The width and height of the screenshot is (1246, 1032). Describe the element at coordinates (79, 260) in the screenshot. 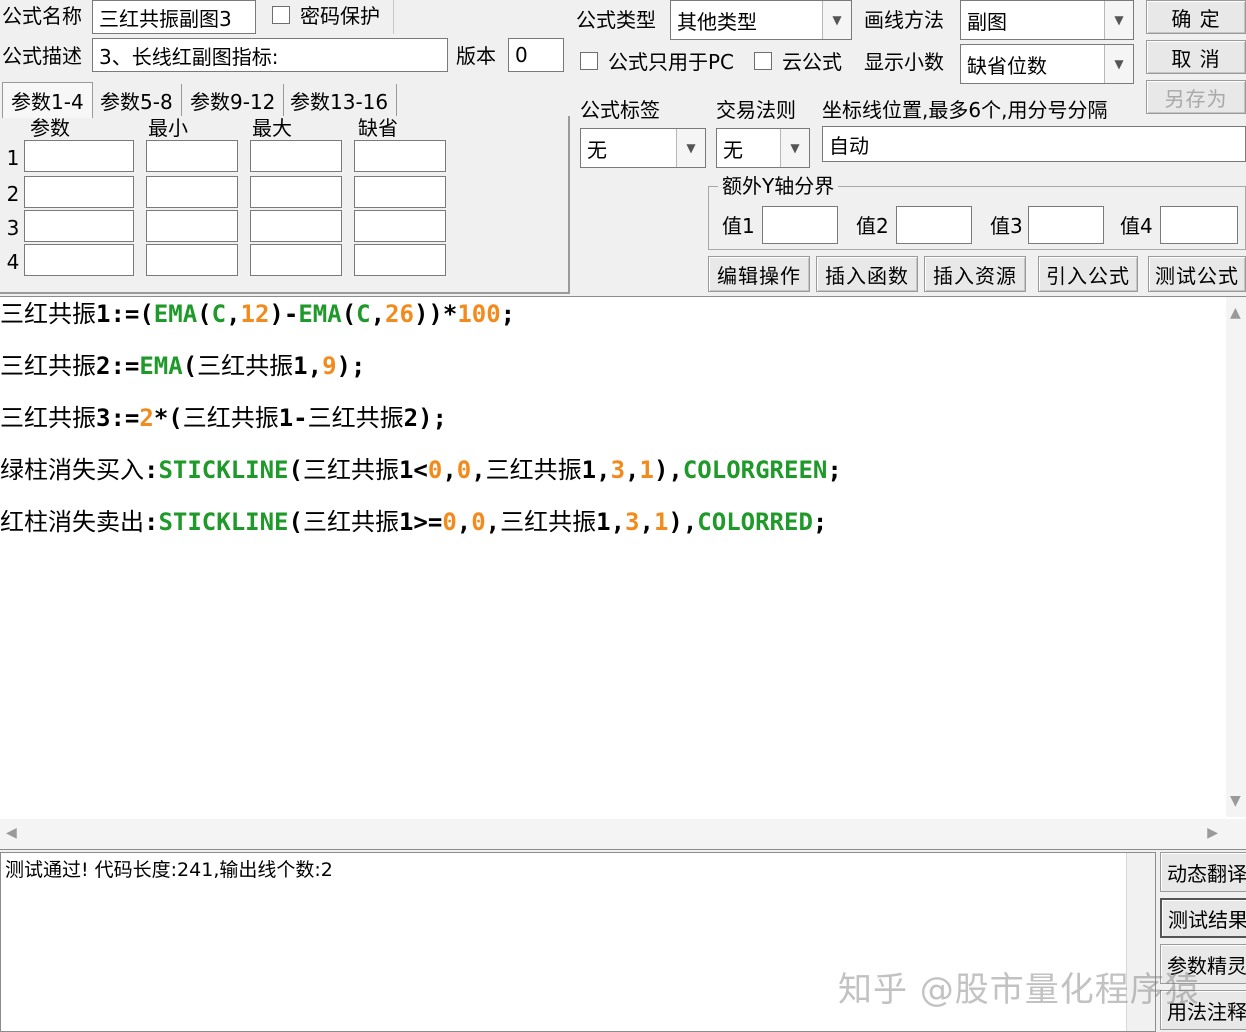

I see `param-4-name-input` at that location.